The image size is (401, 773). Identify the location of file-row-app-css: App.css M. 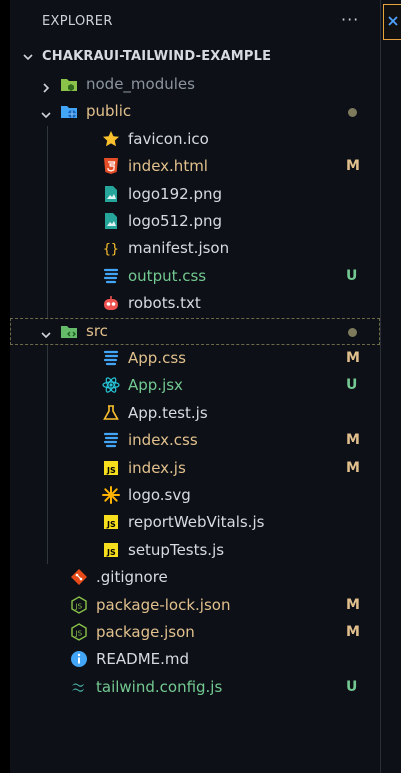
(195, 358).